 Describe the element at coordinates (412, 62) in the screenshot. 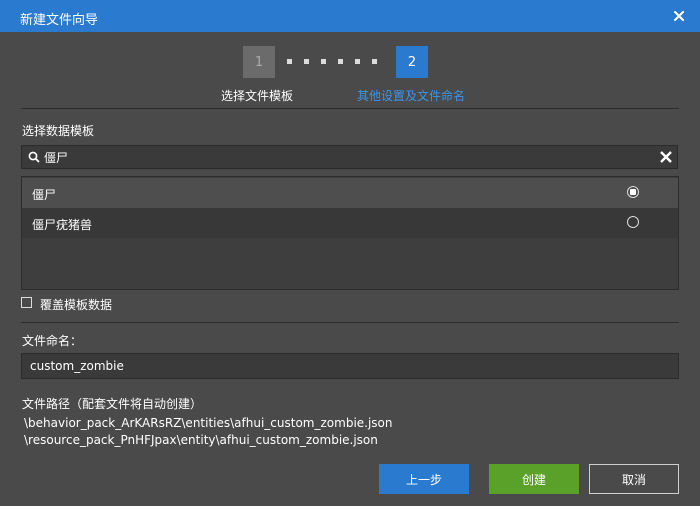

I see `step-2-indicator: 2` at that location.